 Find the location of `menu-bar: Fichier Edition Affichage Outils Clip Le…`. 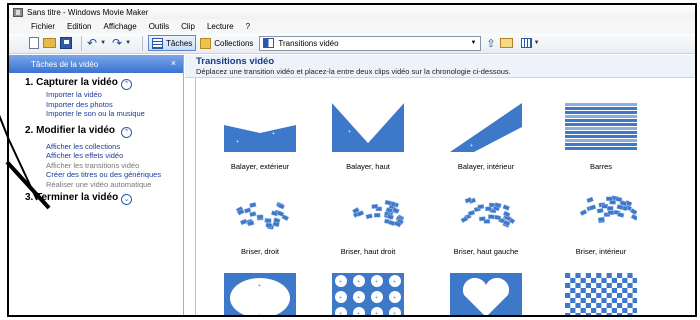

menu-bar: Fichier Edition Affichage Outils Clip Le… is located at coordinates (352, 26).